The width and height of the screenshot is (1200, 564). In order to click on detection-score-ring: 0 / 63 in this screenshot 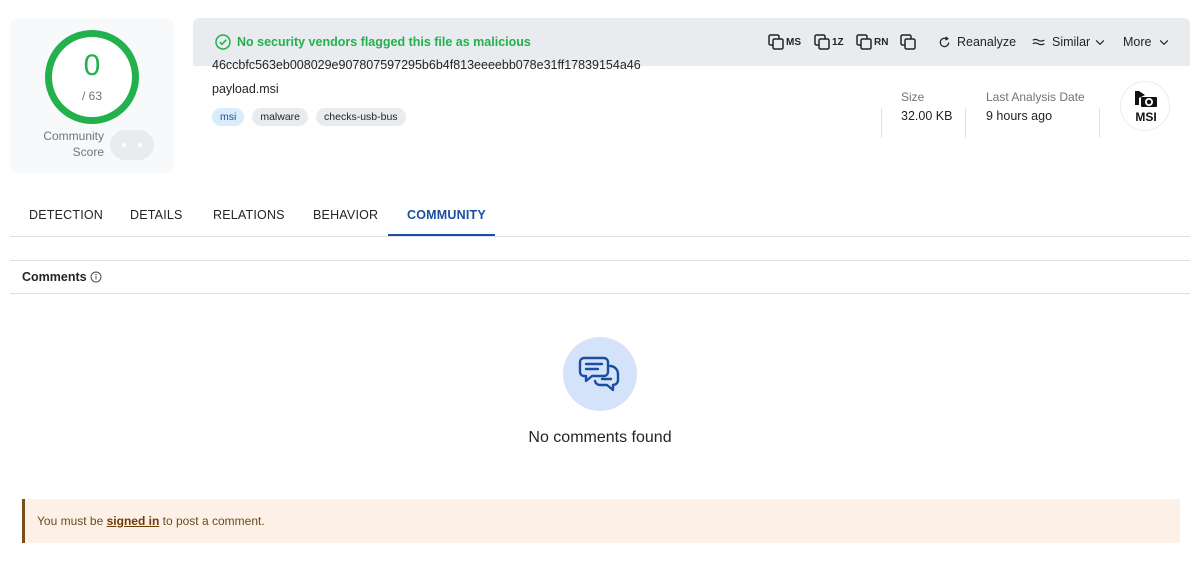, I will do `click(92, 77)`.